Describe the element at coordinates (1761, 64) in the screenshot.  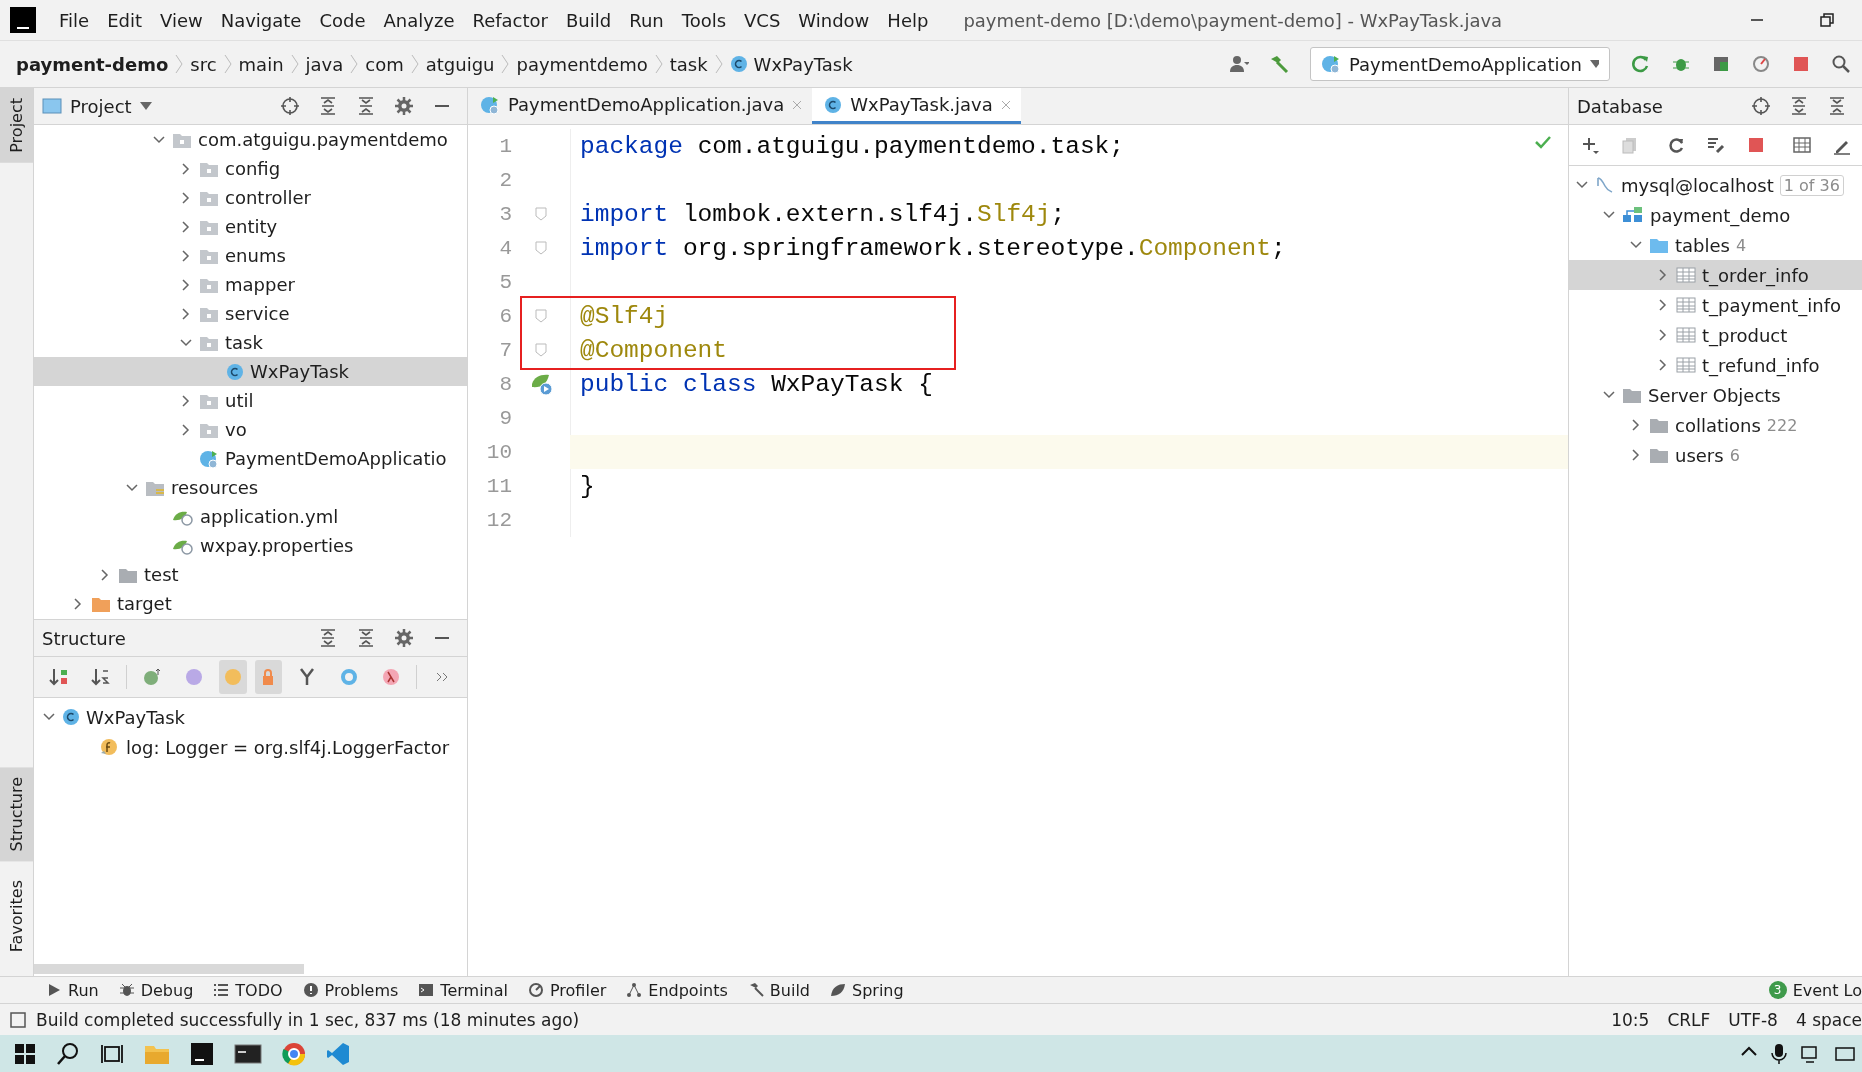
I see `profiler-icon` at that location.